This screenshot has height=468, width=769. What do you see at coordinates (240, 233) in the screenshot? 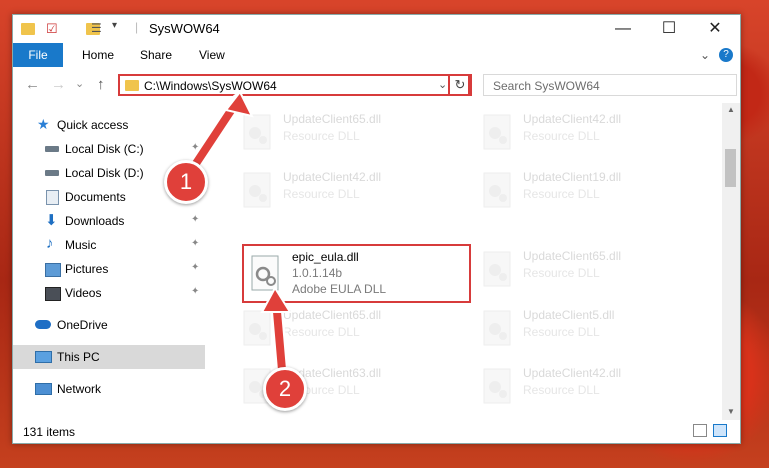
I see `annotation-arrows` at bounding box center [240, 233].